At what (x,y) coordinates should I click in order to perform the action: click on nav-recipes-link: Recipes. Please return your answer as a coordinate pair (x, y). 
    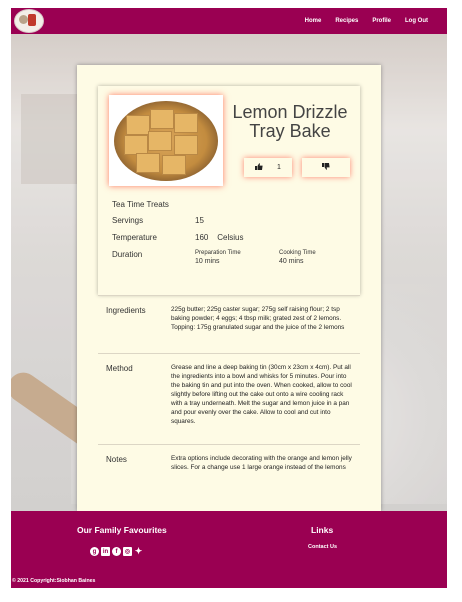
    Looking at the image, I should click on (346, 21).